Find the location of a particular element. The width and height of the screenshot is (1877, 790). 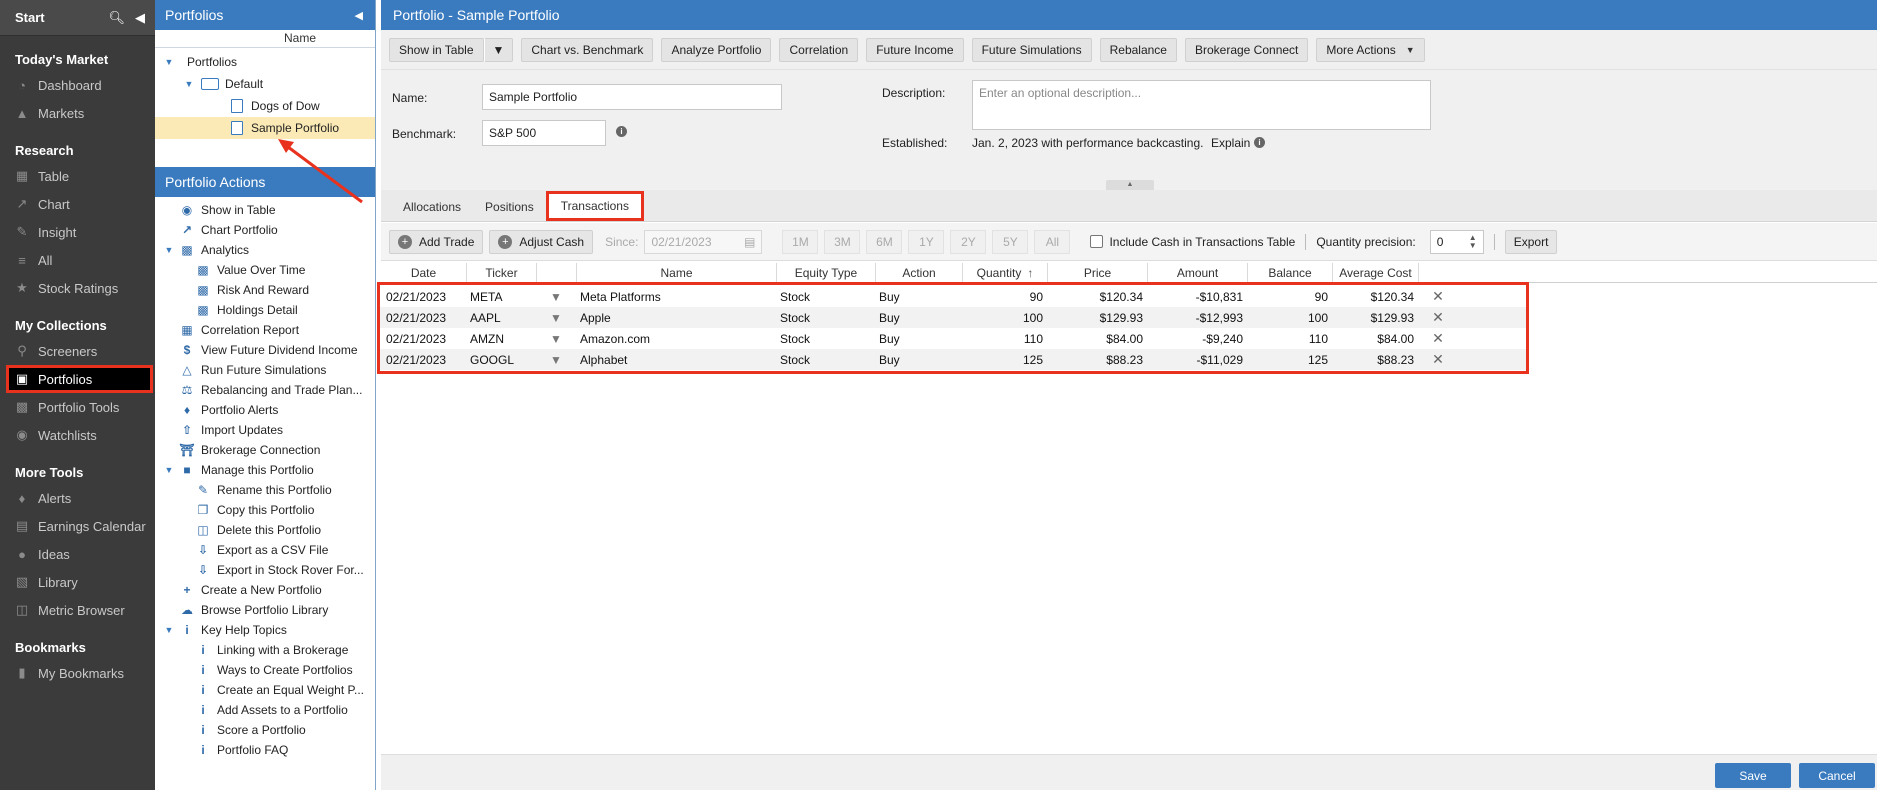

column-header-ticker: Ticker is located at coordinates (502, 273).